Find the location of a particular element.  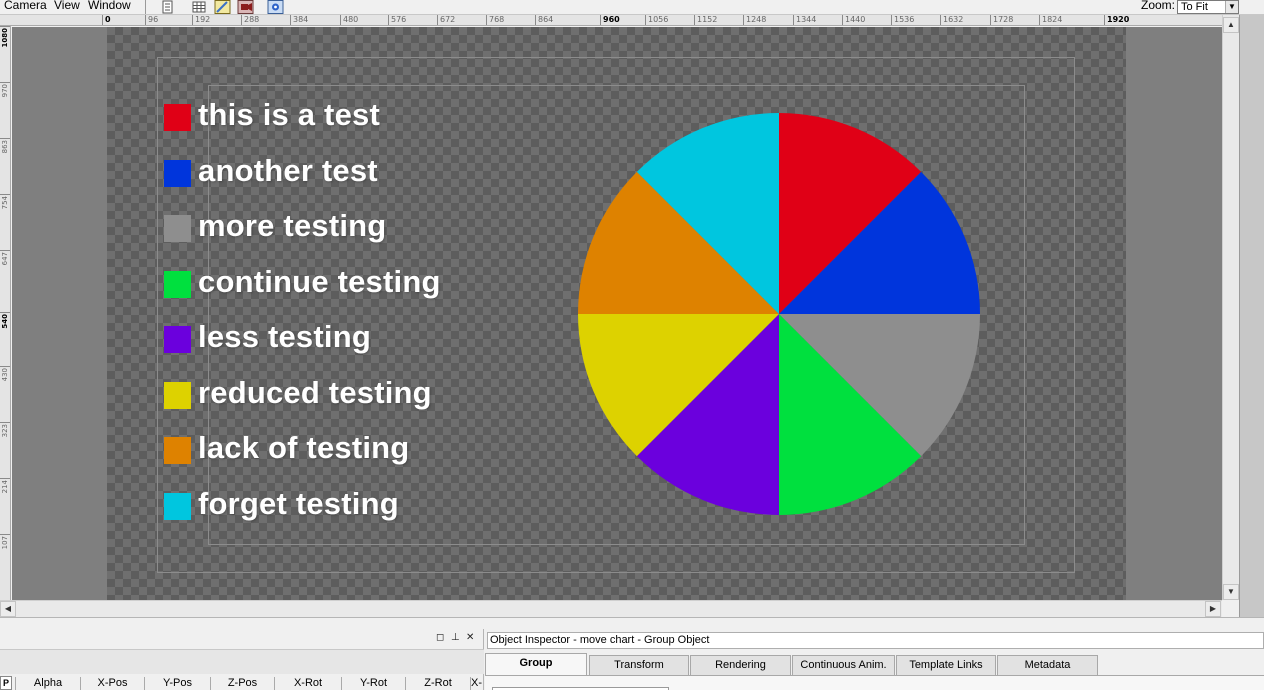

zoom-select: To Fit ▼ is located at coordinates (1208, 7).